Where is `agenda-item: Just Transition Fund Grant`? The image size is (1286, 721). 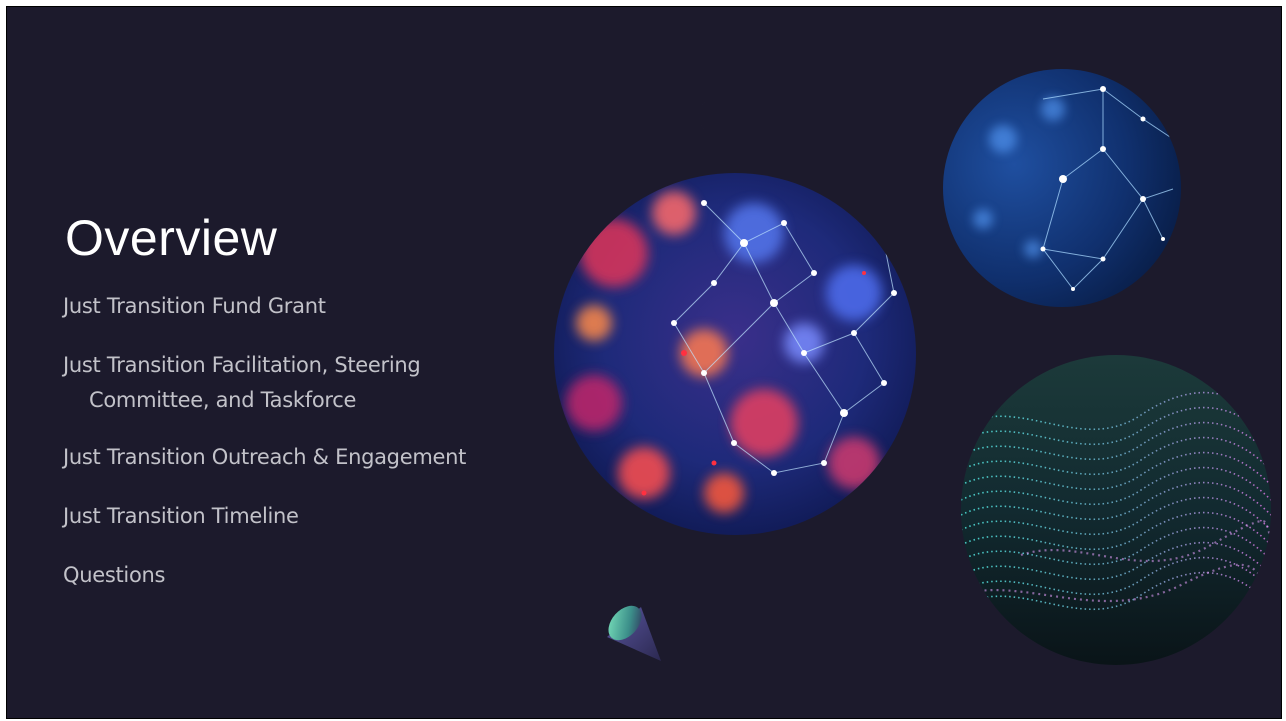
agenda-item: Just Transition Fund Grant is located at coordinates (194, 306).